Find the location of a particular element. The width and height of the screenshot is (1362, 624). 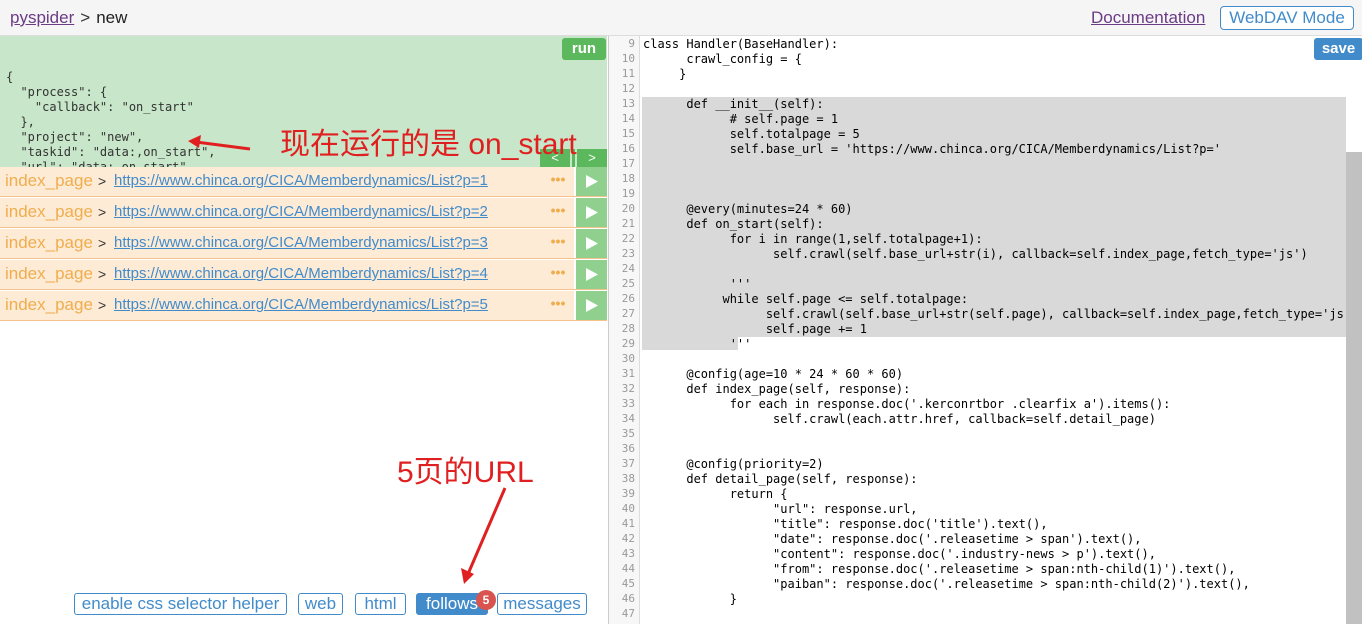

line-number: 12 is located at coordinates (628, 88).